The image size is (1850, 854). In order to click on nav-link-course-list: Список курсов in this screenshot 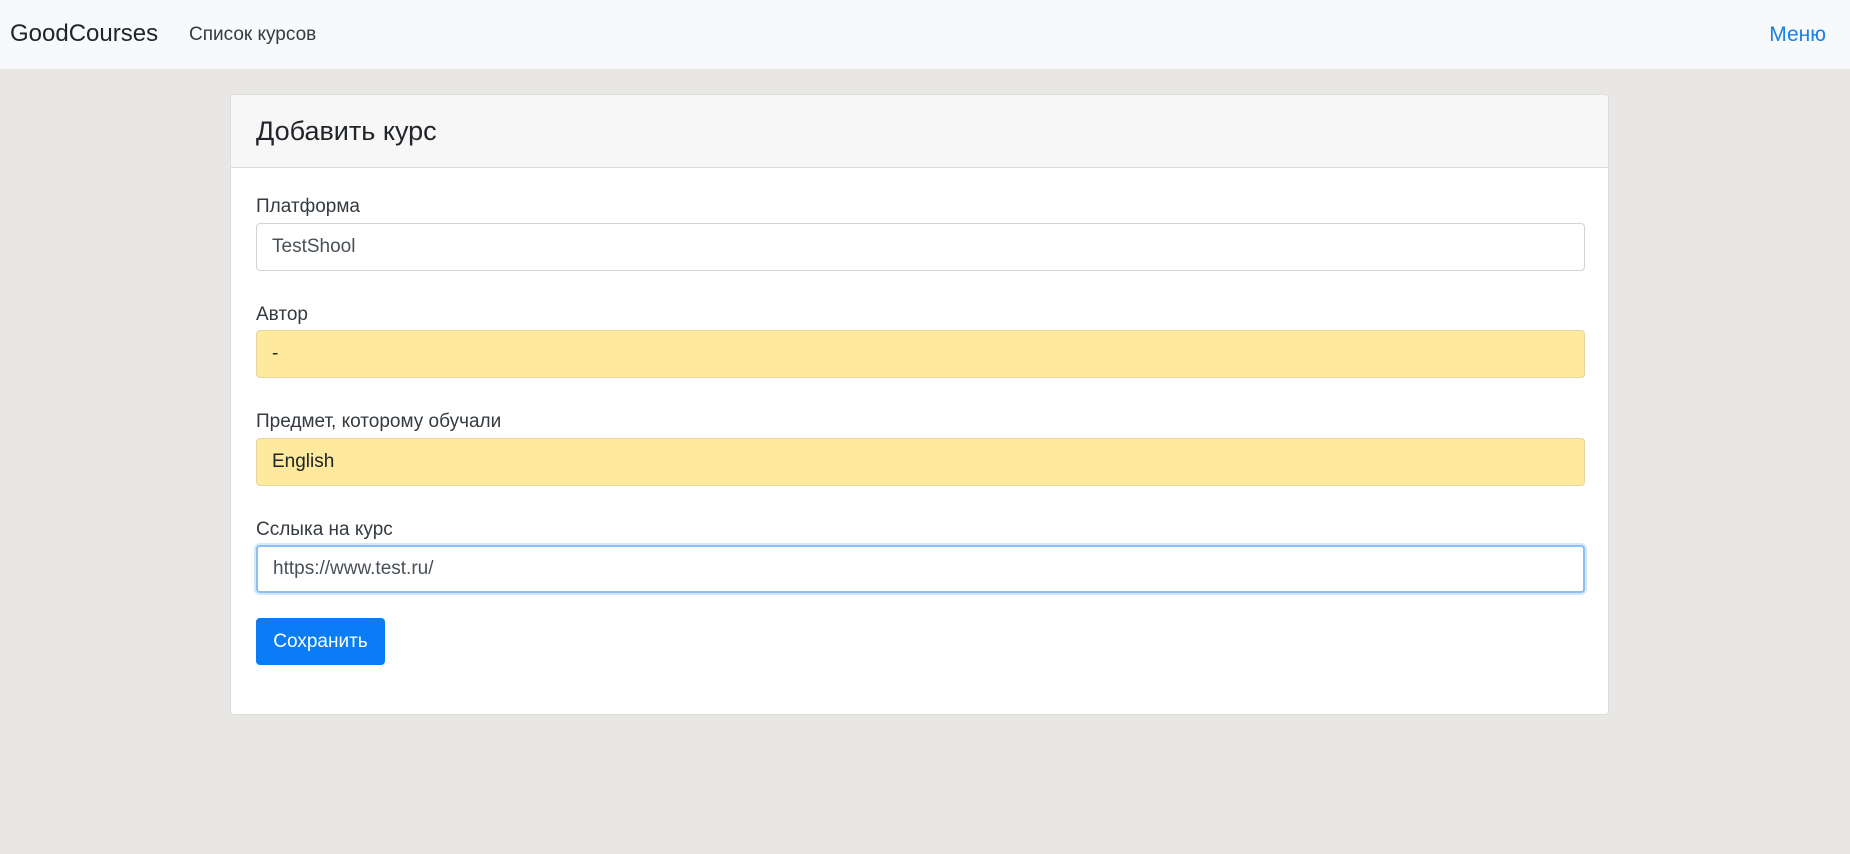, I will do `click(252, 35)`.